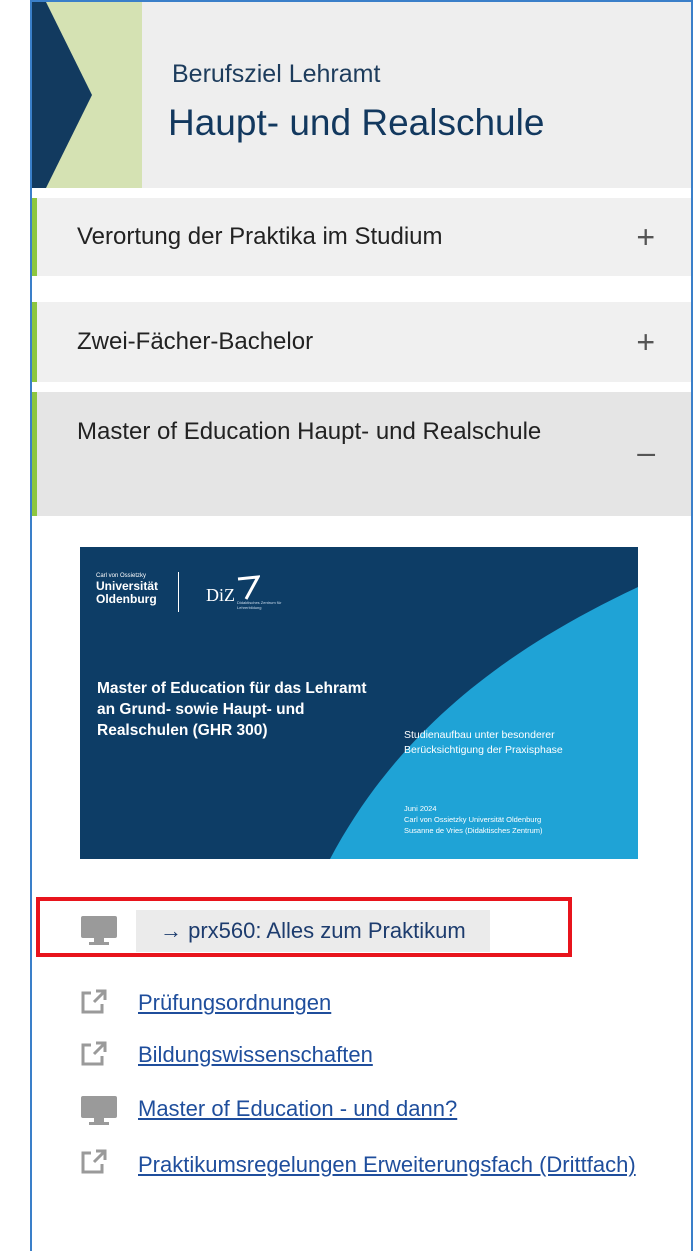  What do you see at coordinates (473, 819) in the screenshot?
I see `slide-institution: Carl von Ossietzky Universität Oldenburg` at bounding box center [473, 819].